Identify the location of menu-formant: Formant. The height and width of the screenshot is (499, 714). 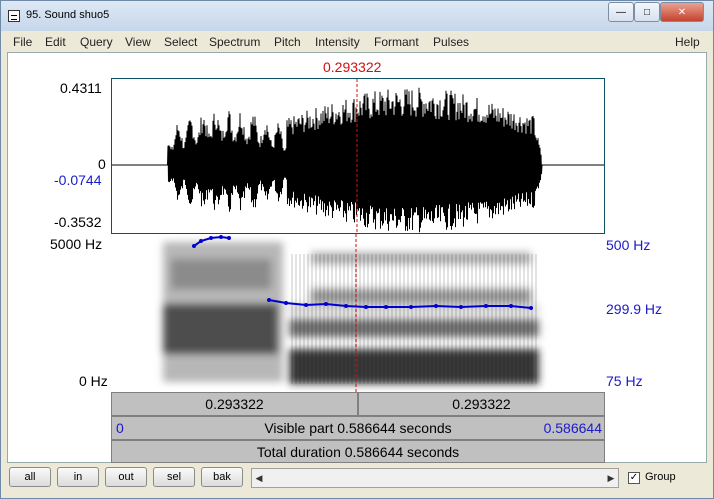
(396, 42).